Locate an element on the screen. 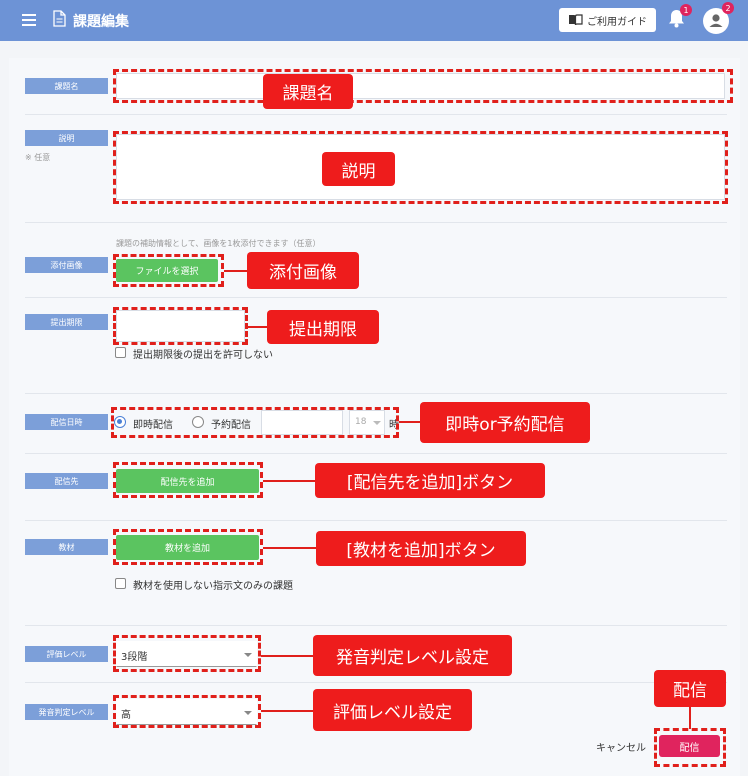 The image size is (748, 776). no-material-checkbox is located at coordinates (120, 583).